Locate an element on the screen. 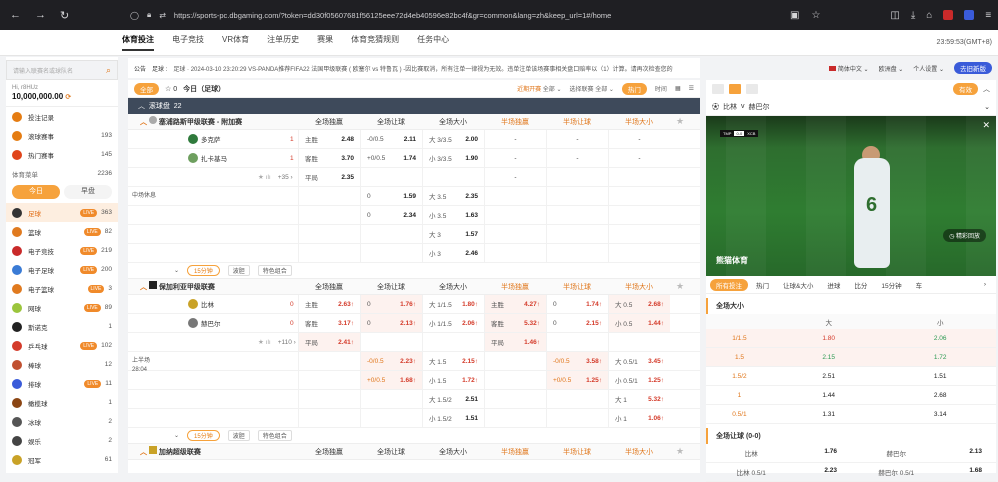 The image size is (998, 482). tab-early: 早盘 is located at coordinates (88, 192).